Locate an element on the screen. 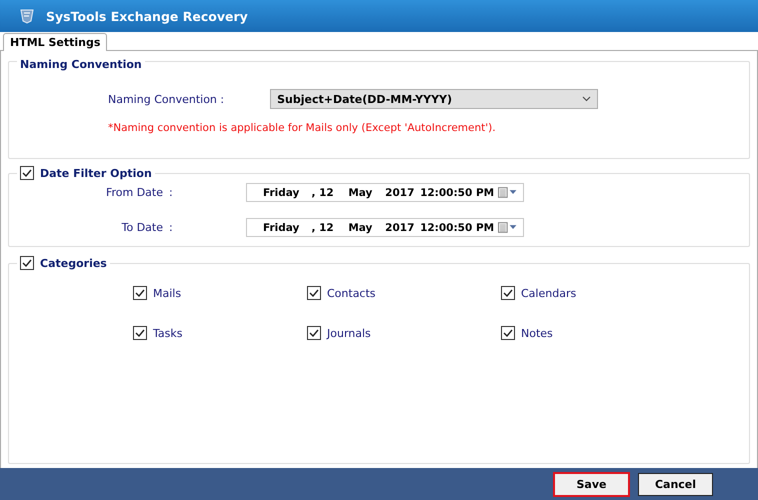 The image size is (758, 500). checkbox-label: Contacts is located at coordinates (351, 293).